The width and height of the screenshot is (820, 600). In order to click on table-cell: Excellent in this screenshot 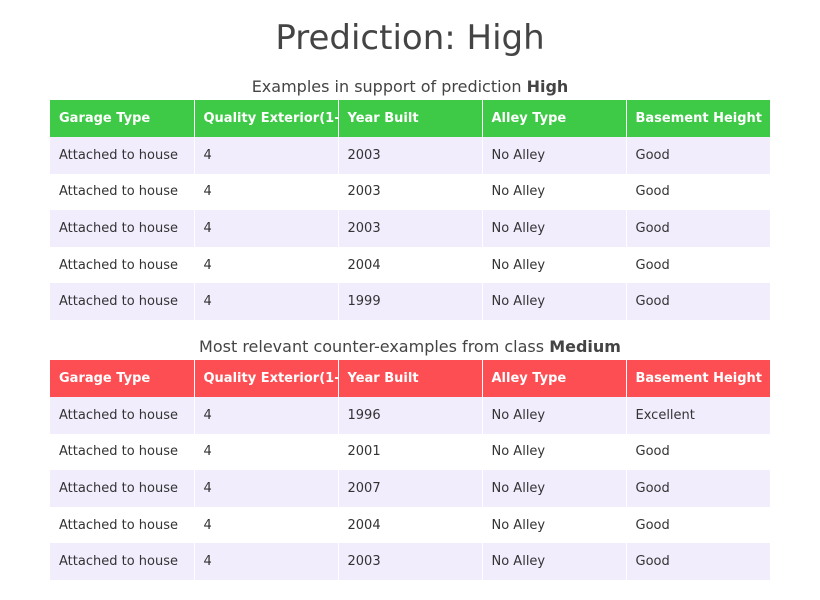, I will do `click(698, 415)`.